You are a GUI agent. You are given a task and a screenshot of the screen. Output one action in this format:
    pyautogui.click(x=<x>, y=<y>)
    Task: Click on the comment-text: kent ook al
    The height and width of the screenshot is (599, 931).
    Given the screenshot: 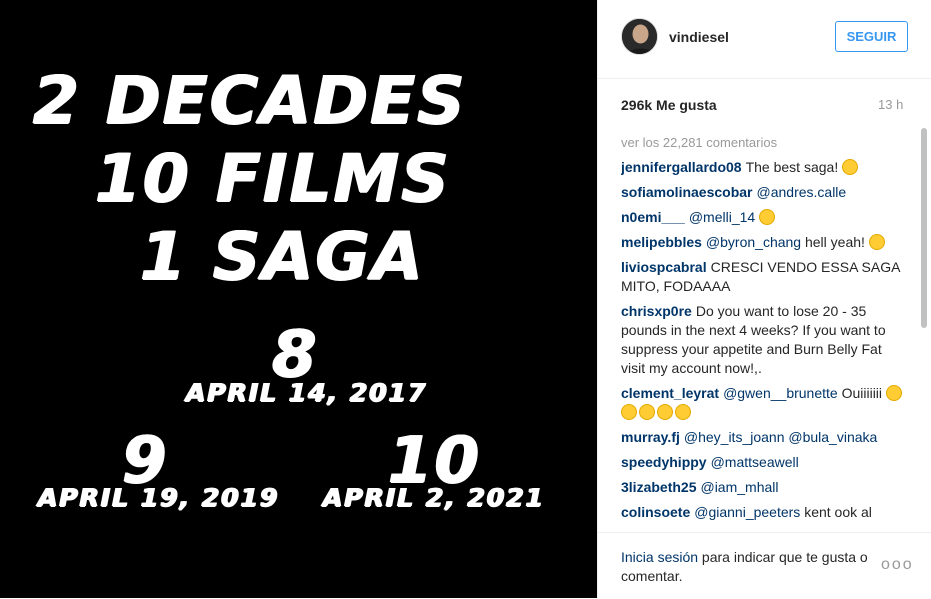 What is the action you would take?
    pyautogui.click(x=838, y=512)
    